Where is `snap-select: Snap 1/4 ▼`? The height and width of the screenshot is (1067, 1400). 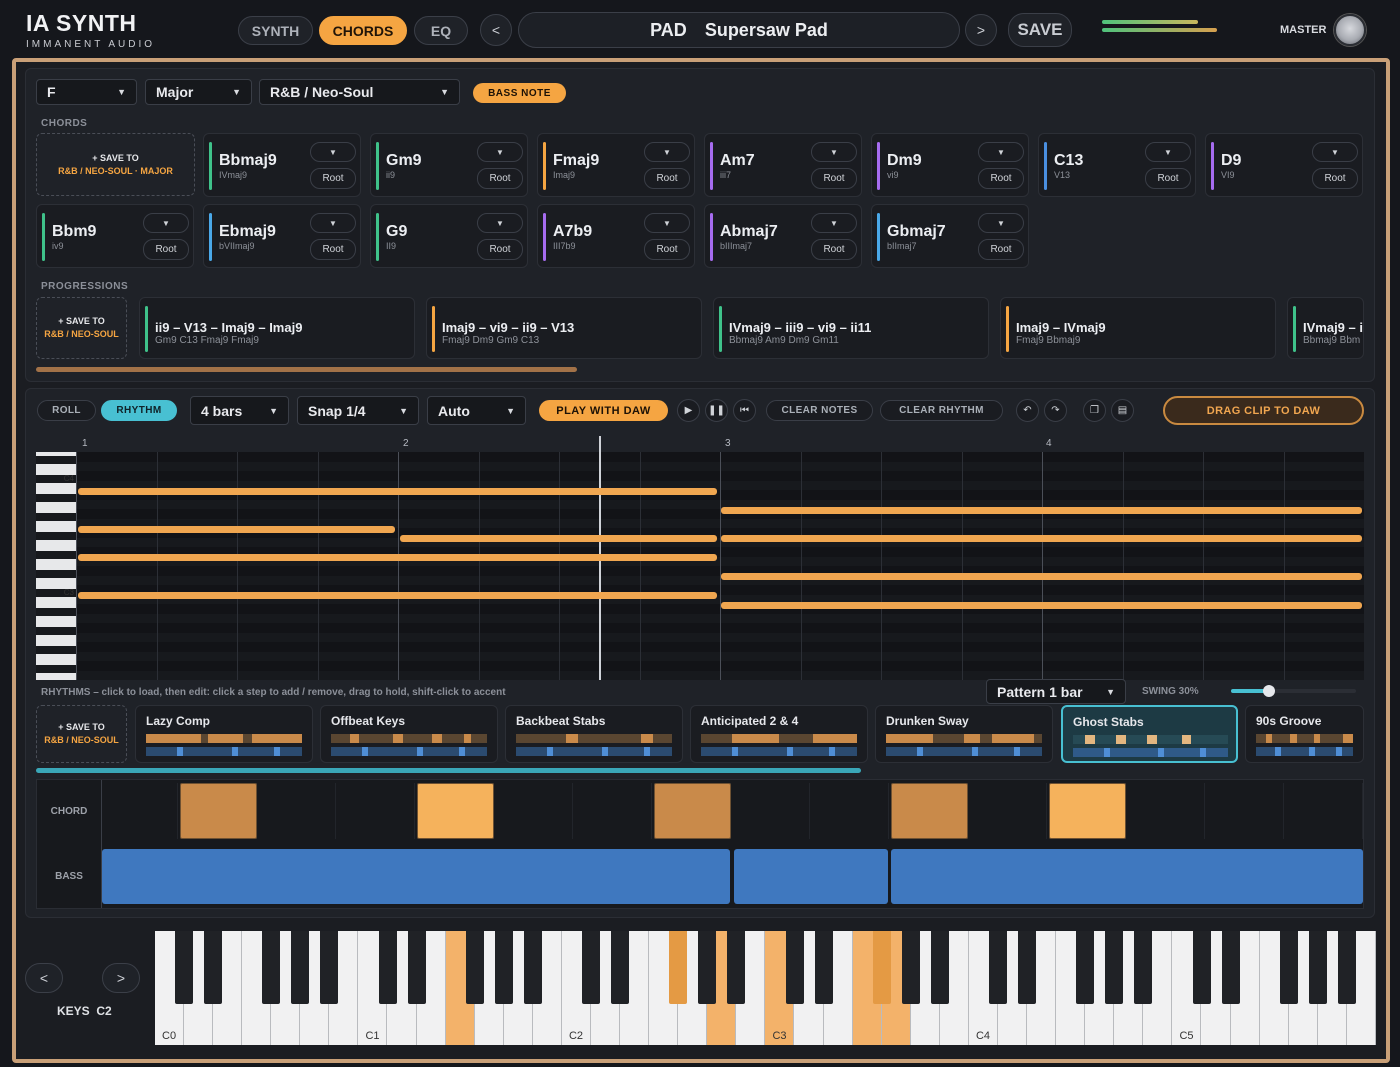 snap-select: Snap 1/4 ▼ is located at coordinates (358, 410).